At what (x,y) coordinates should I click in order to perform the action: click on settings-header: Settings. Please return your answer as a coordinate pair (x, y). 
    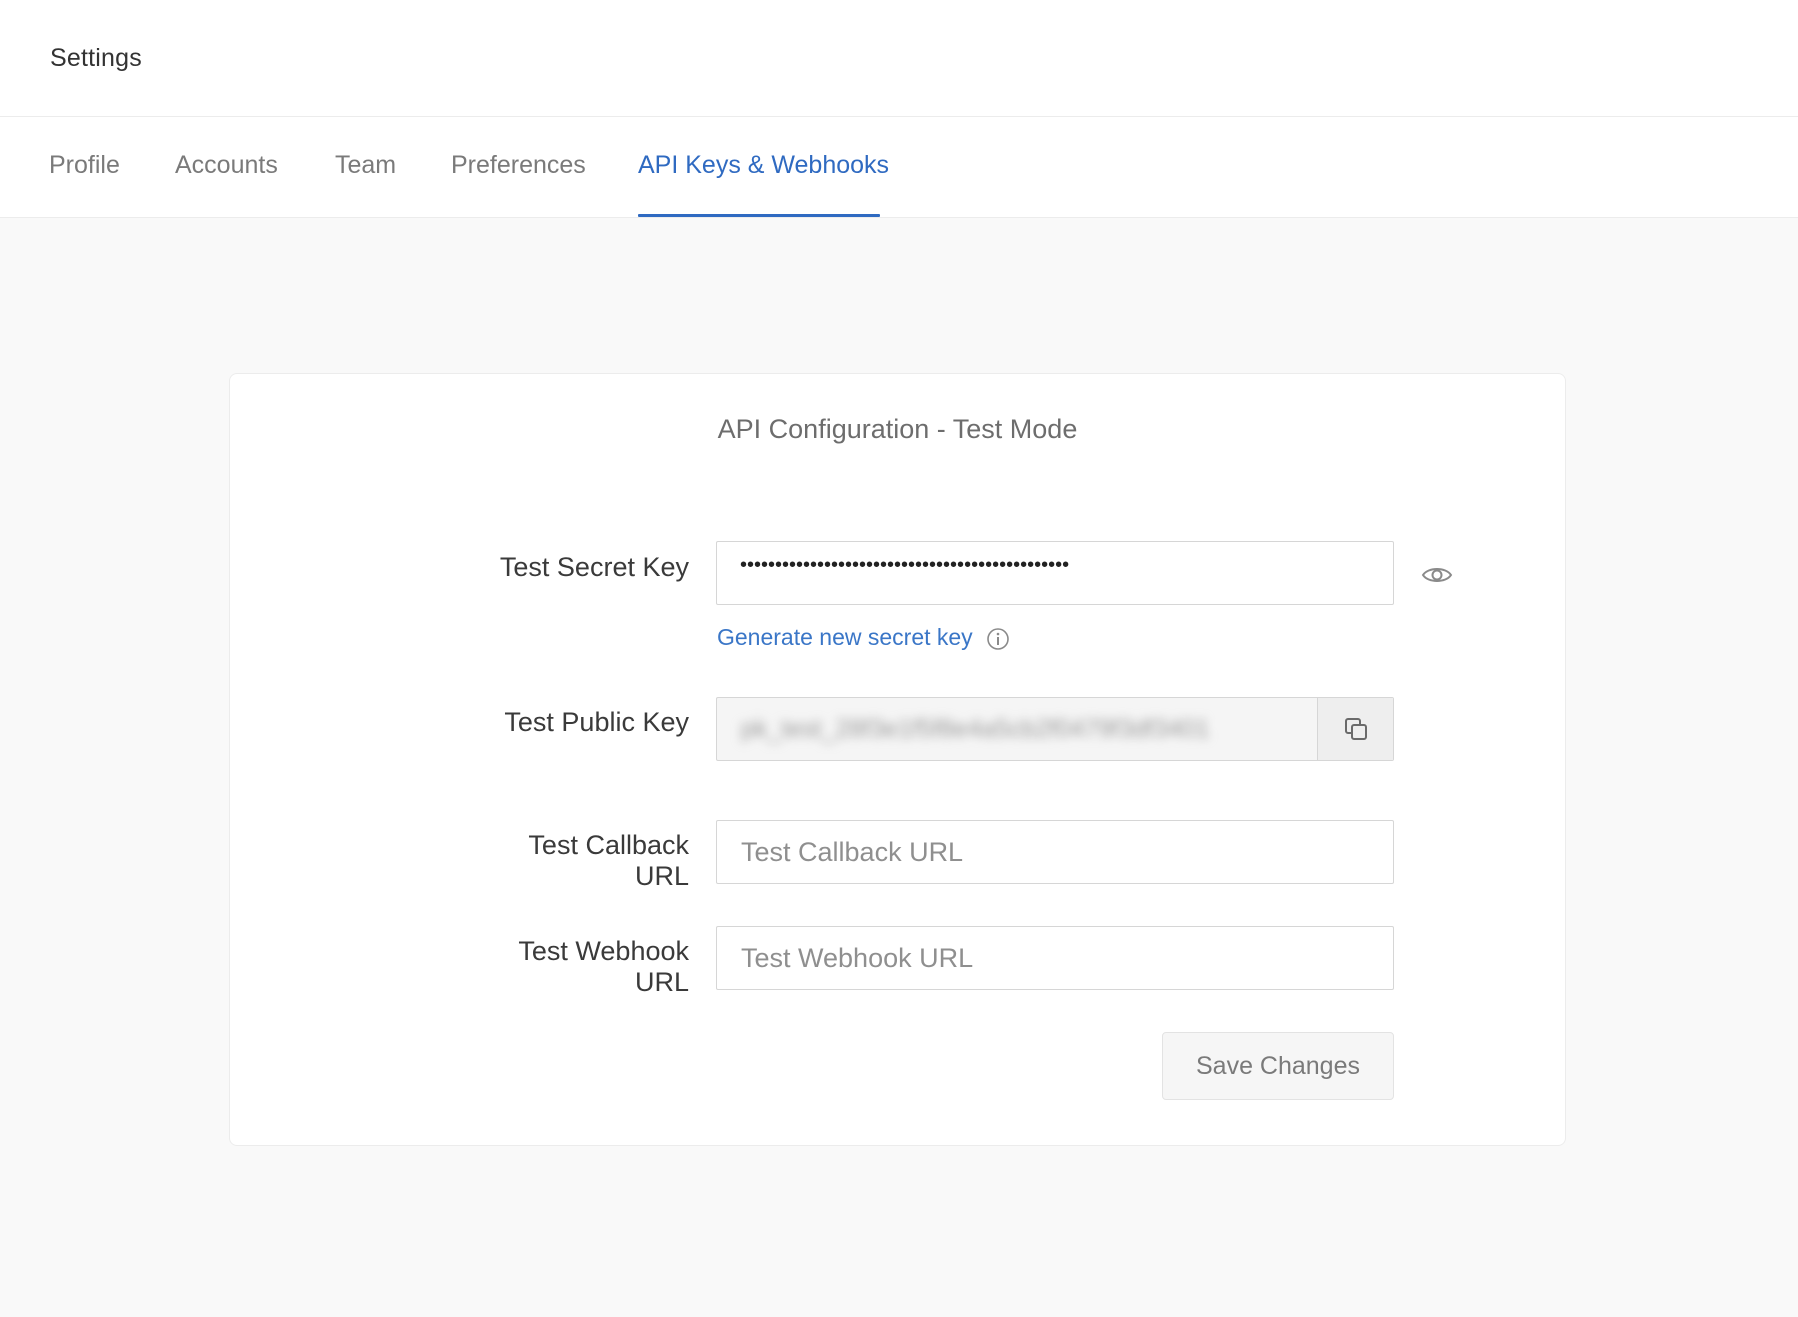
    Looking at the image, I should click on (899, 58).